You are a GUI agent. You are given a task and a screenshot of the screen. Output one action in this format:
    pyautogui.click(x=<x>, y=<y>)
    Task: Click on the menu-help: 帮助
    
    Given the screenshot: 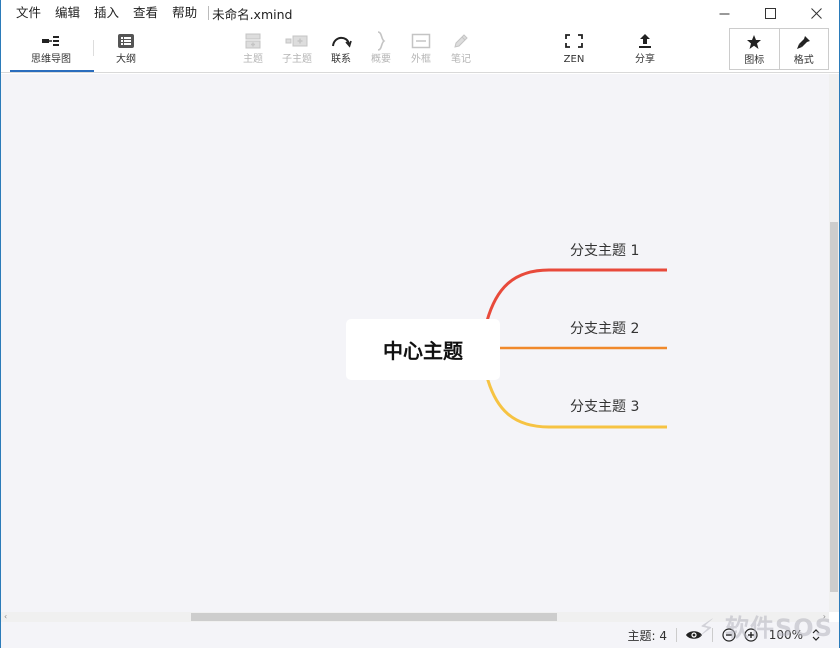 What is the action you would take?
    pyautogui.click(x=184, y=13)
    